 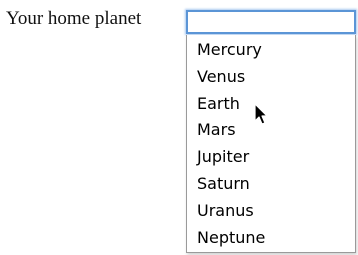 What do you see at coordinates (271, 50) in the screenshot?
I see `planet-option-mercury: Mercury` at bounding box center [271, 50].